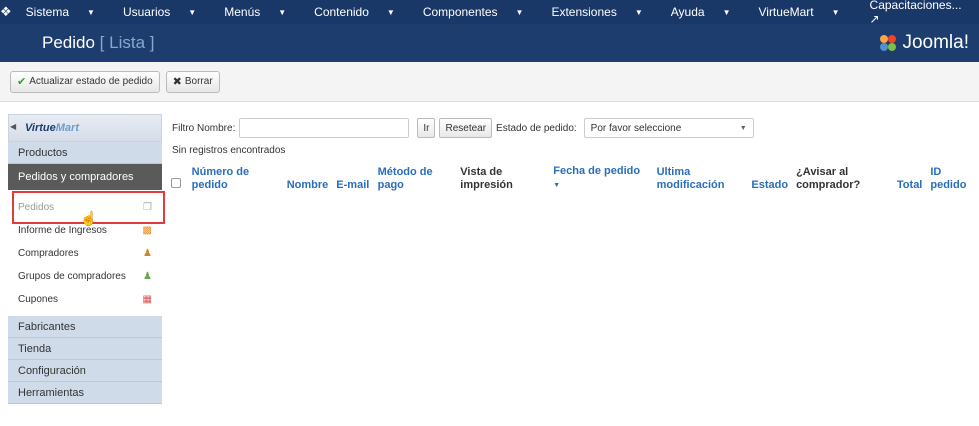 This screenshot has height=426, width=979. I want to click on sidebar-subitem-cupones: Cupones ▦, so click(85, 299).